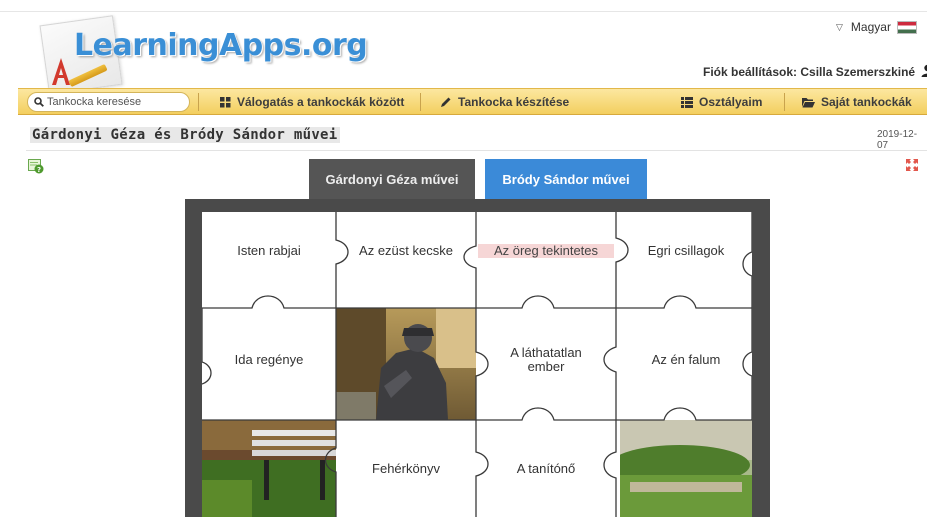 This screenshot has height=517, width=927. I want to click on search-icon, so click(39, 102).